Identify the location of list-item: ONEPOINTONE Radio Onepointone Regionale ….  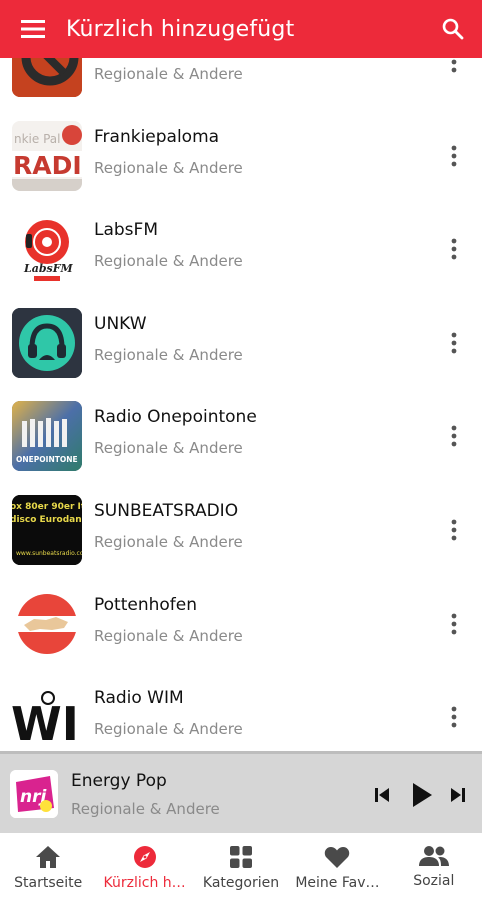
(241, 436).